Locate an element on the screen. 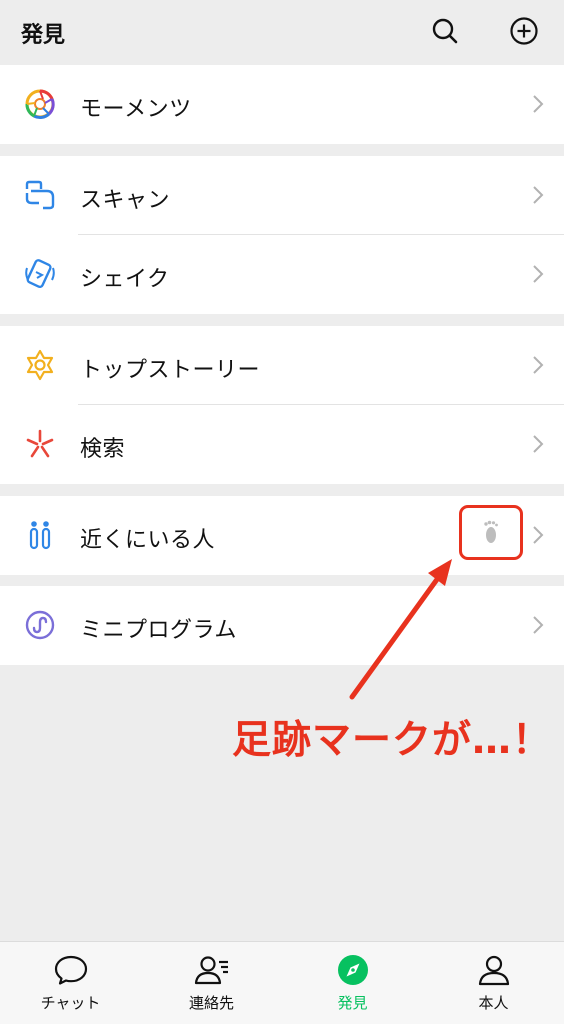  shake-icon is located at coordinates (40, 274).